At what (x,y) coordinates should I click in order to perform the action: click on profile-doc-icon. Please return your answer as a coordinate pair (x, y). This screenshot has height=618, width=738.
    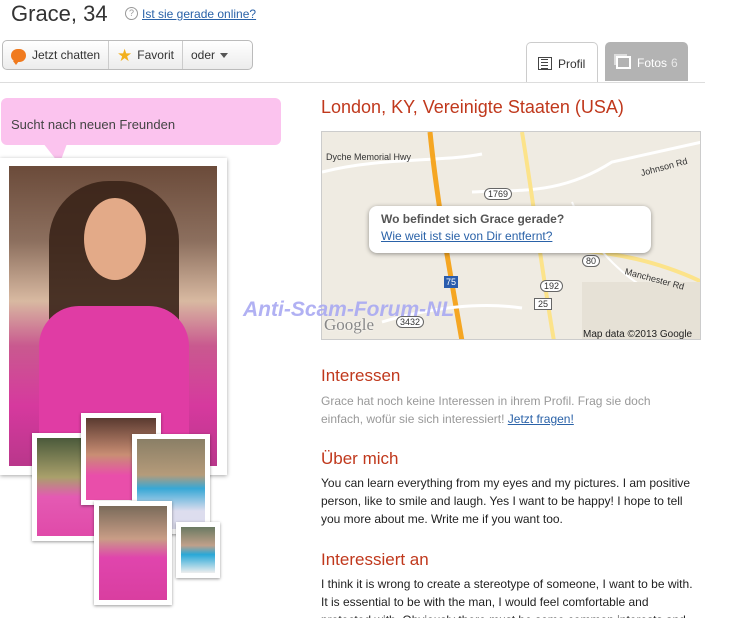
    Looking at the image, I should click on (545, 63).